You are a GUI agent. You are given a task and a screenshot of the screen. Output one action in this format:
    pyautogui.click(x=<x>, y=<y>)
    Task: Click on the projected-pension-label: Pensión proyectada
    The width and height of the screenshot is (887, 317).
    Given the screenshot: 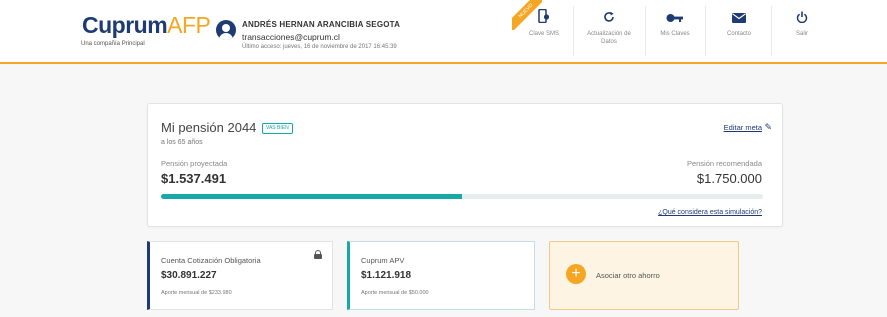 What is the action you would take?
    pyautogui.click(x=194, y=163)
    